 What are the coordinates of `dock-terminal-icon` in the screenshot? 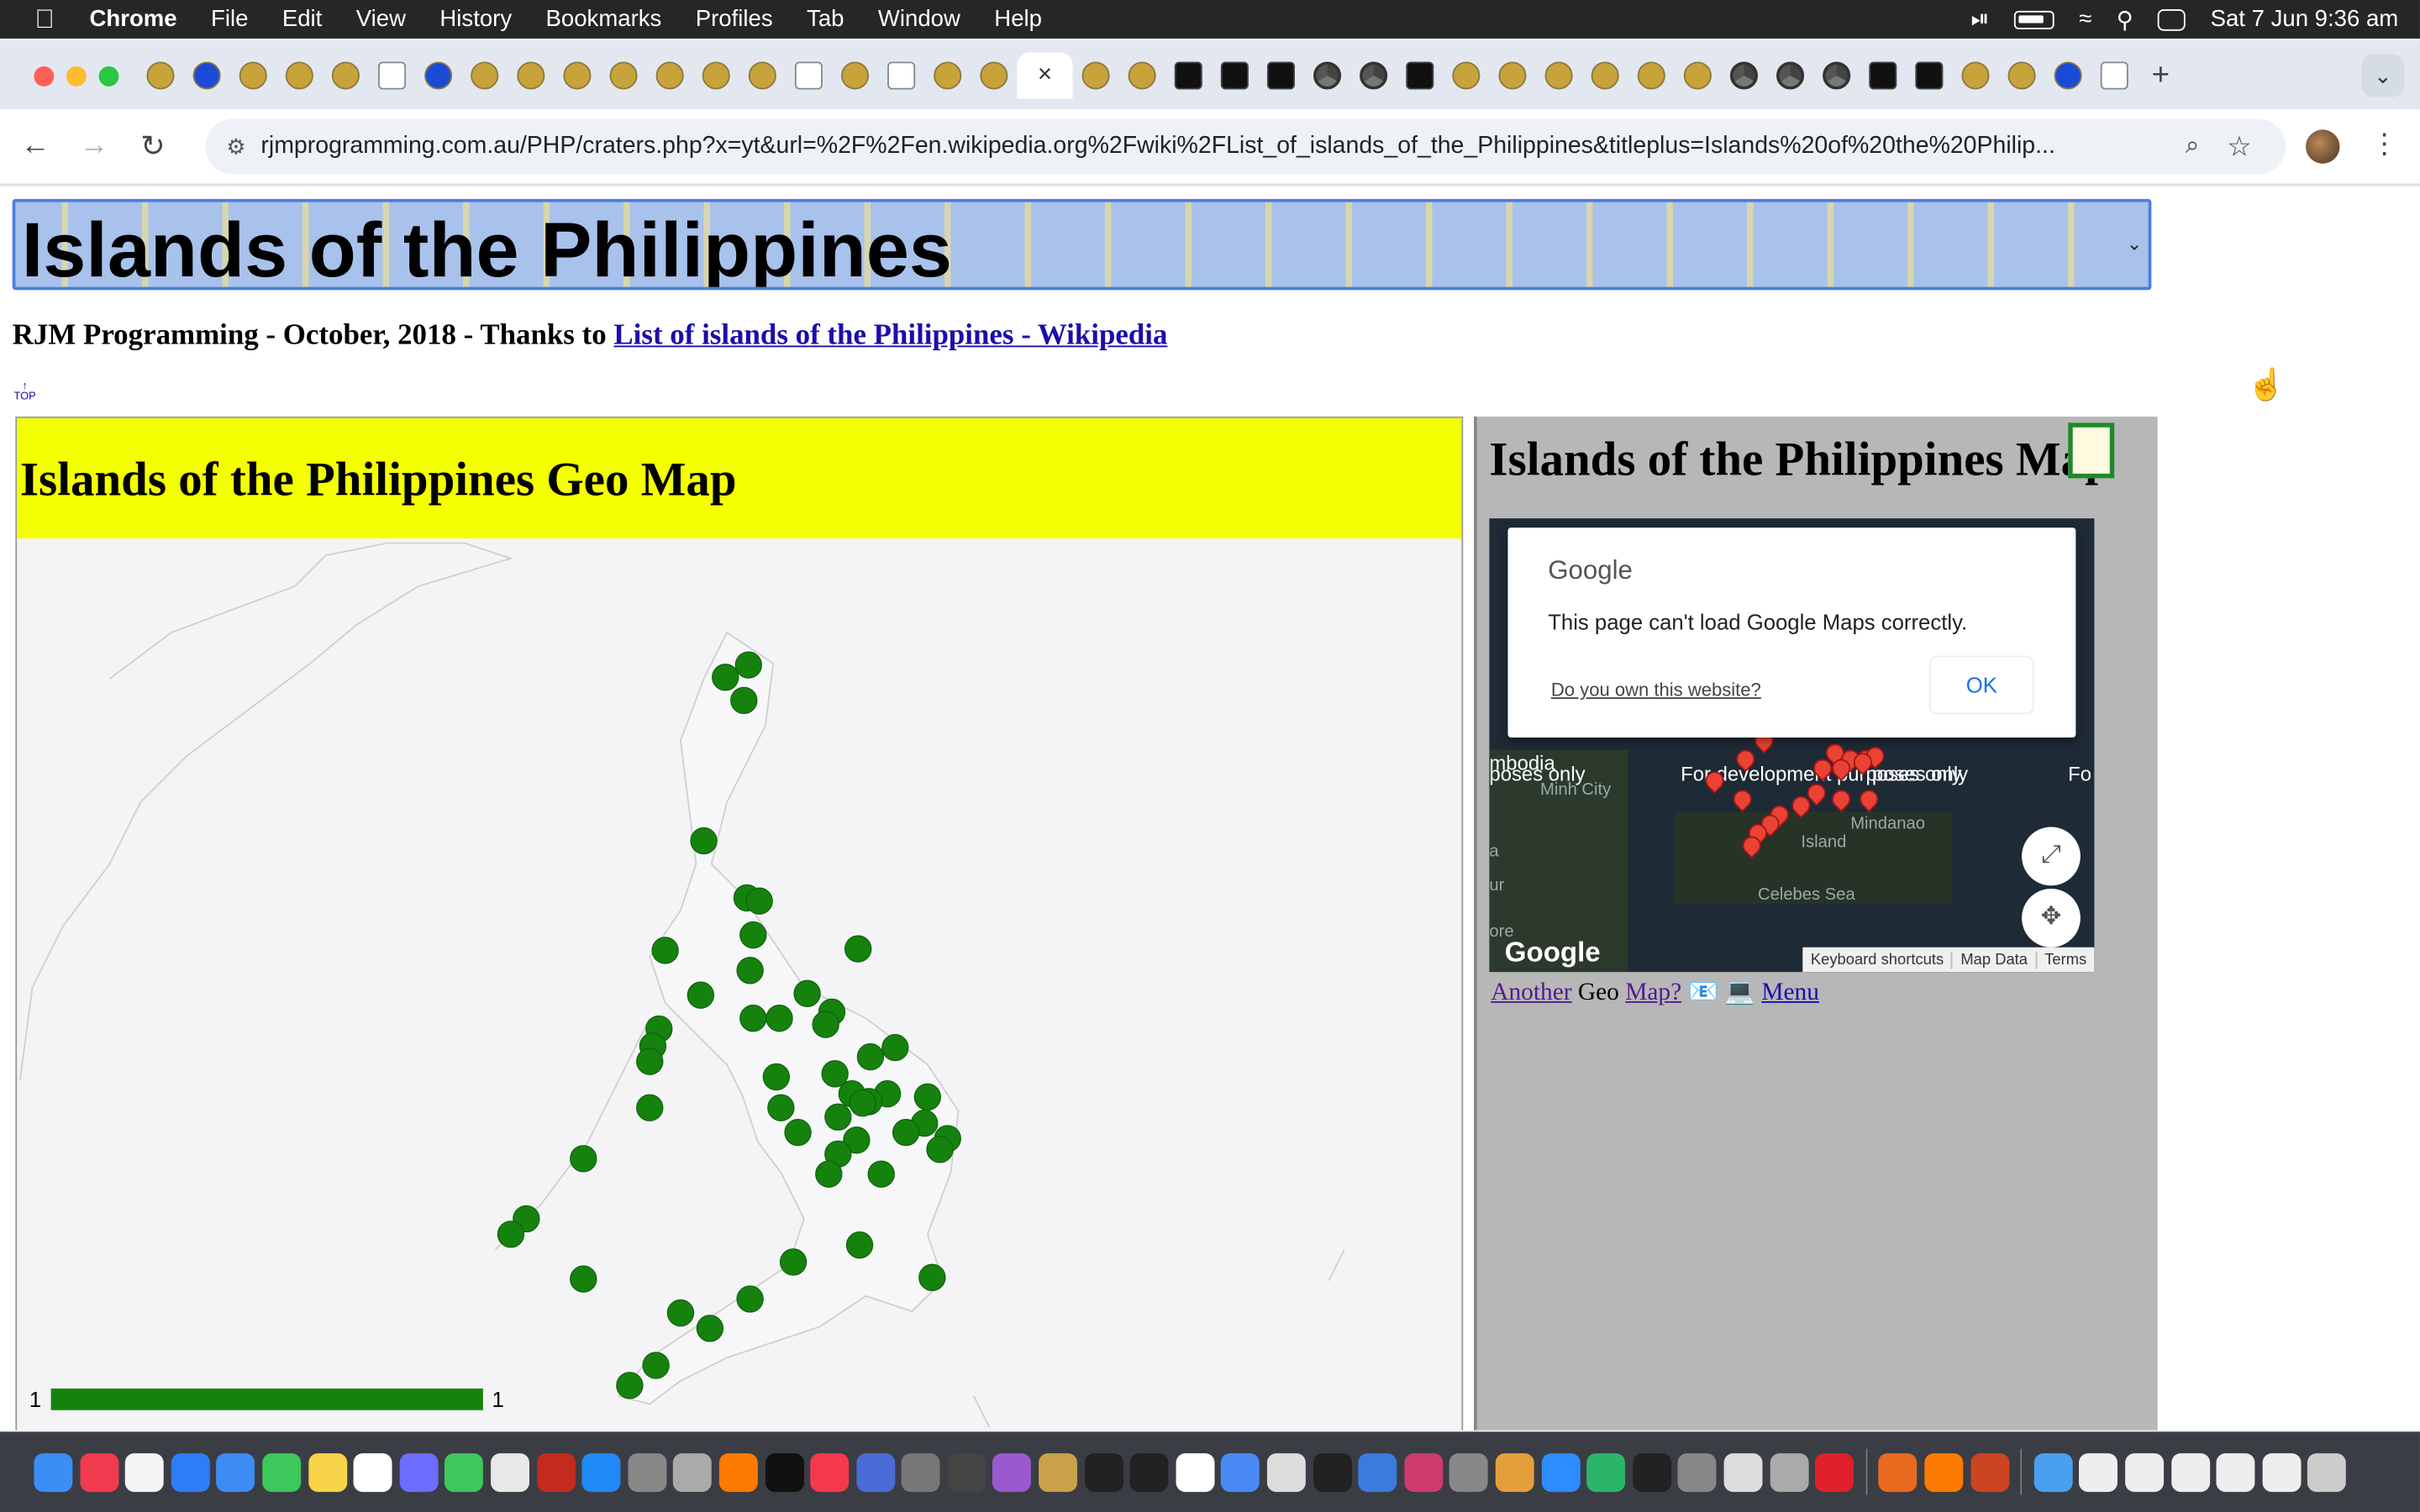 It's located at (1332, 1472).